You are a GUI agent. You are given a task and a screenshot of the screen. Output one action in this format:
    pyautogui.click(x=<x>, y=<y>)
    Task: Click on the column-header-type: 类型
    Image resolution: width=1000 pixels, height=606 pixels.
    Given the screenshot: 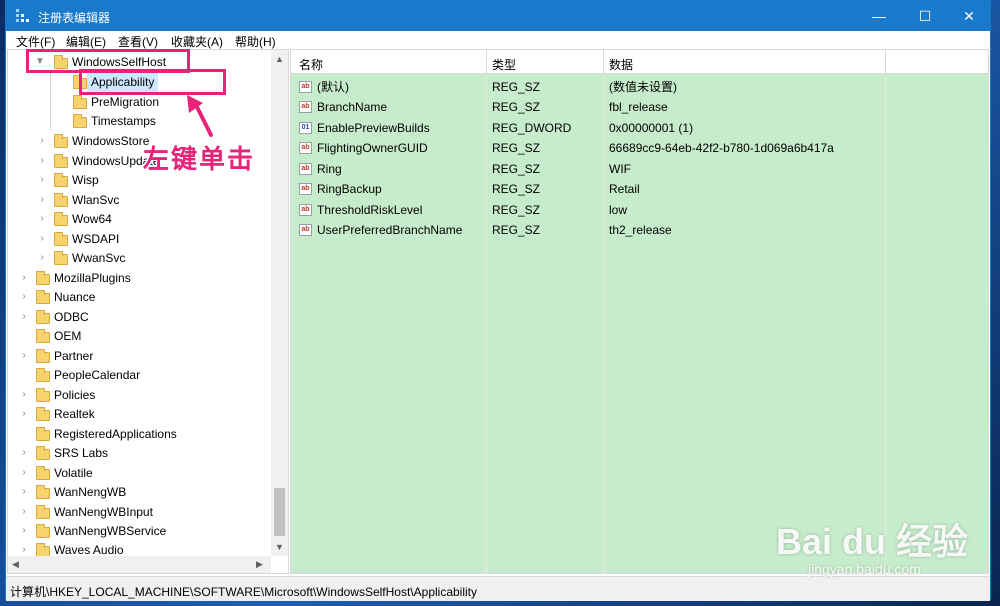 What is the action you would take?
    pyautogui.click(x=504, y=64)
    